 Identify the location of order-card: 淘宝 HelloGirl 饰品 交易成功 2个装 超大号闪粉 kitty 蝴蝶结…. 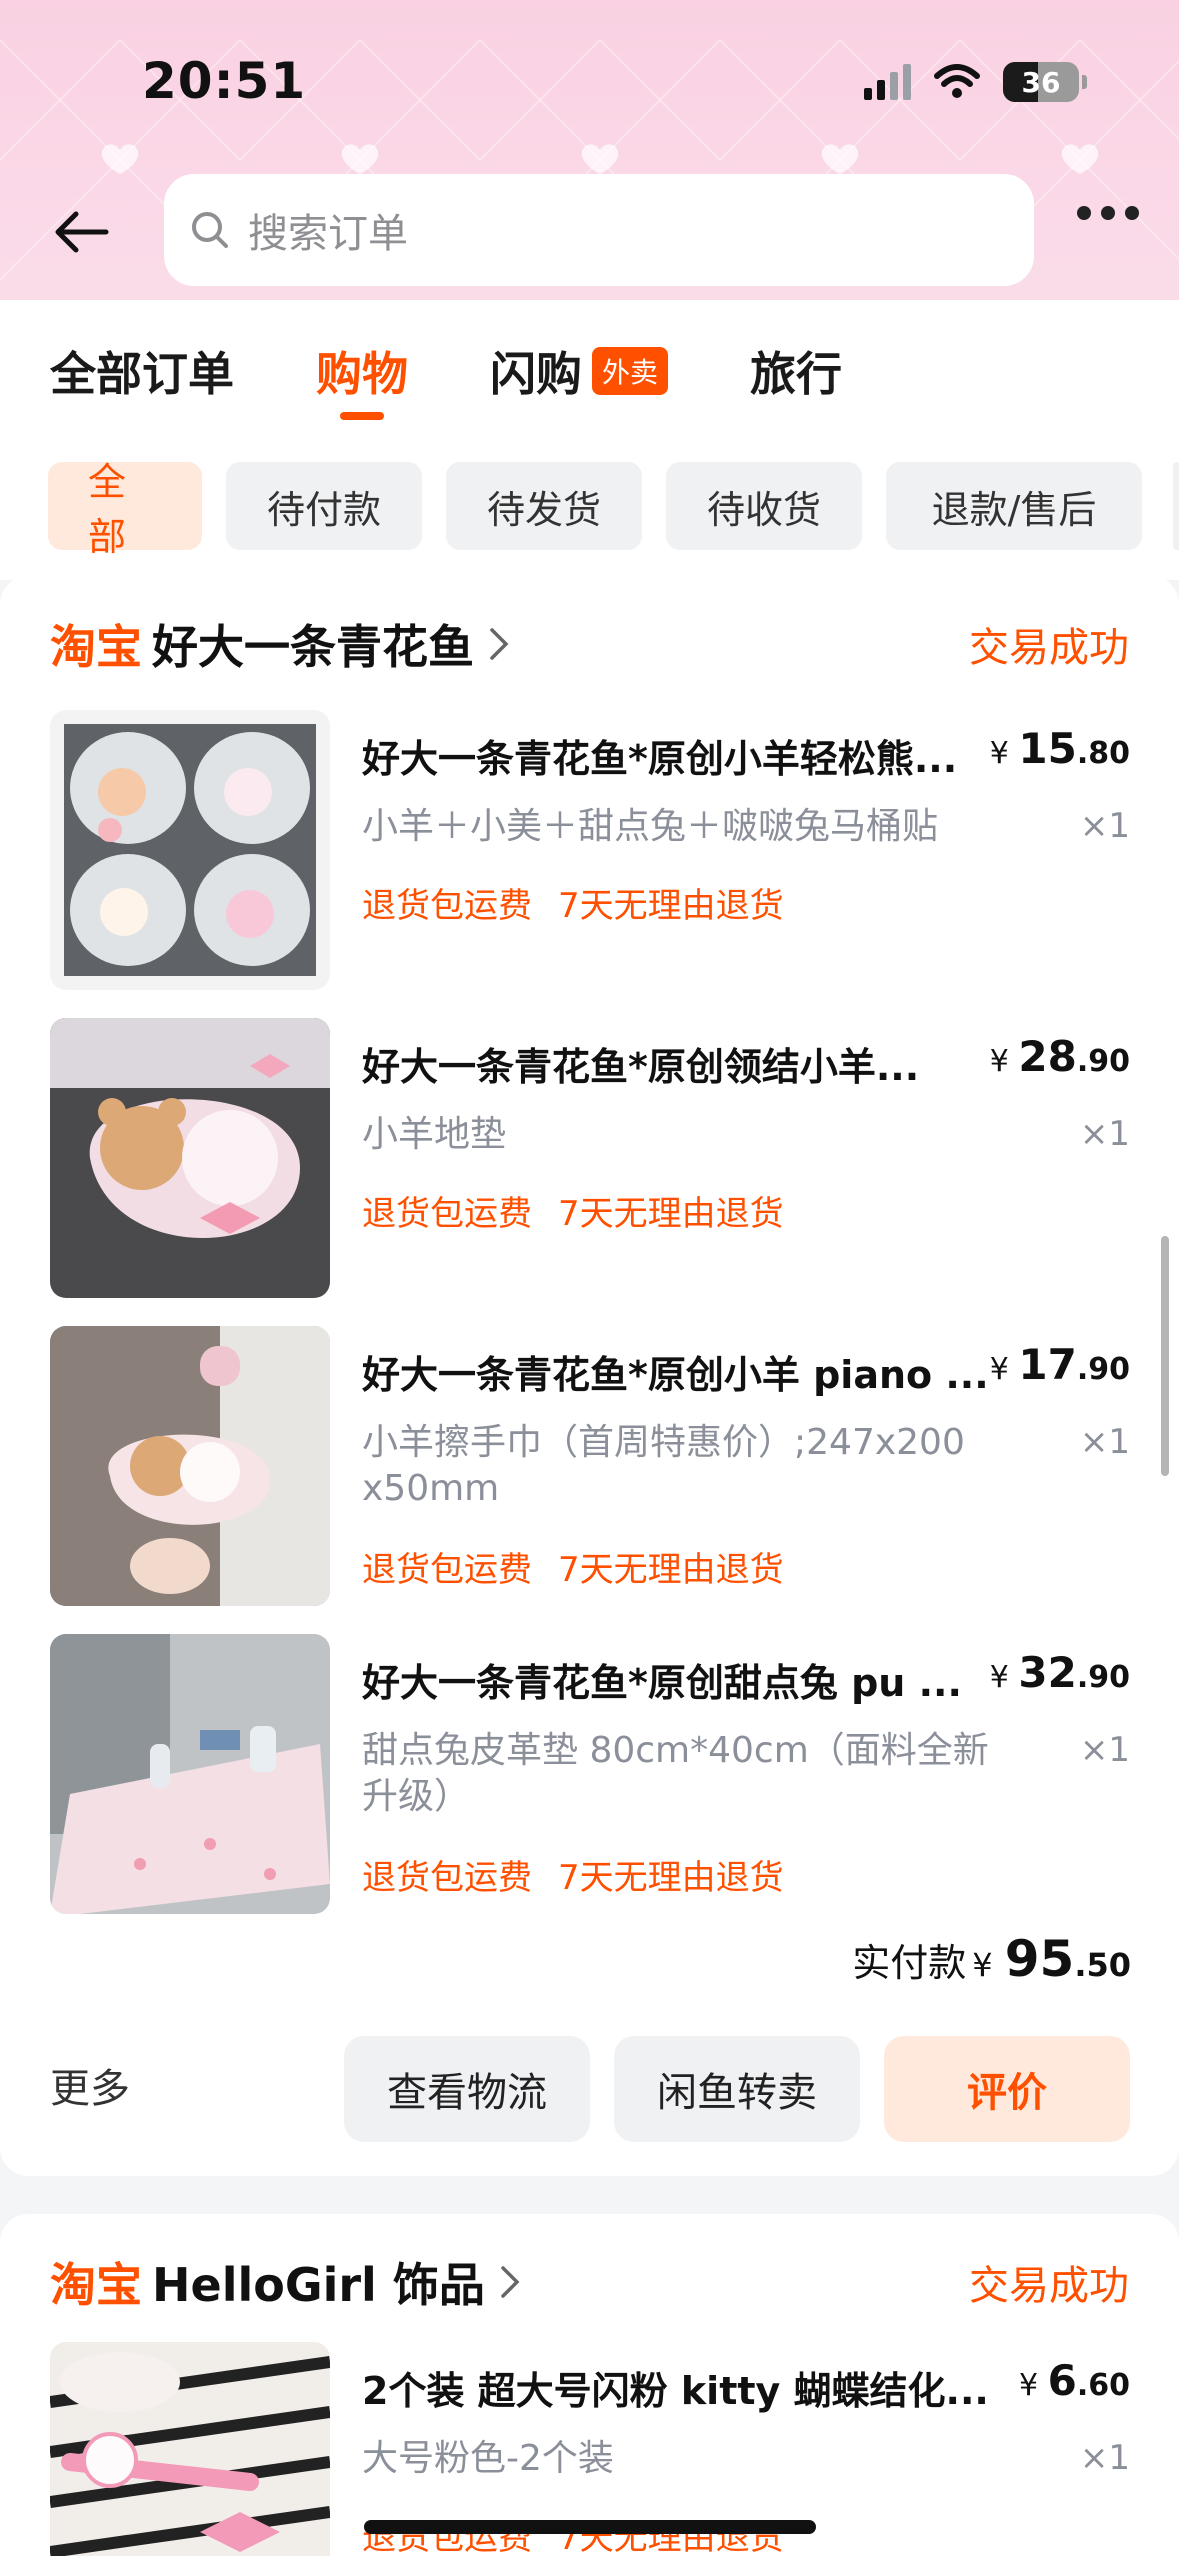
(589, 2385).